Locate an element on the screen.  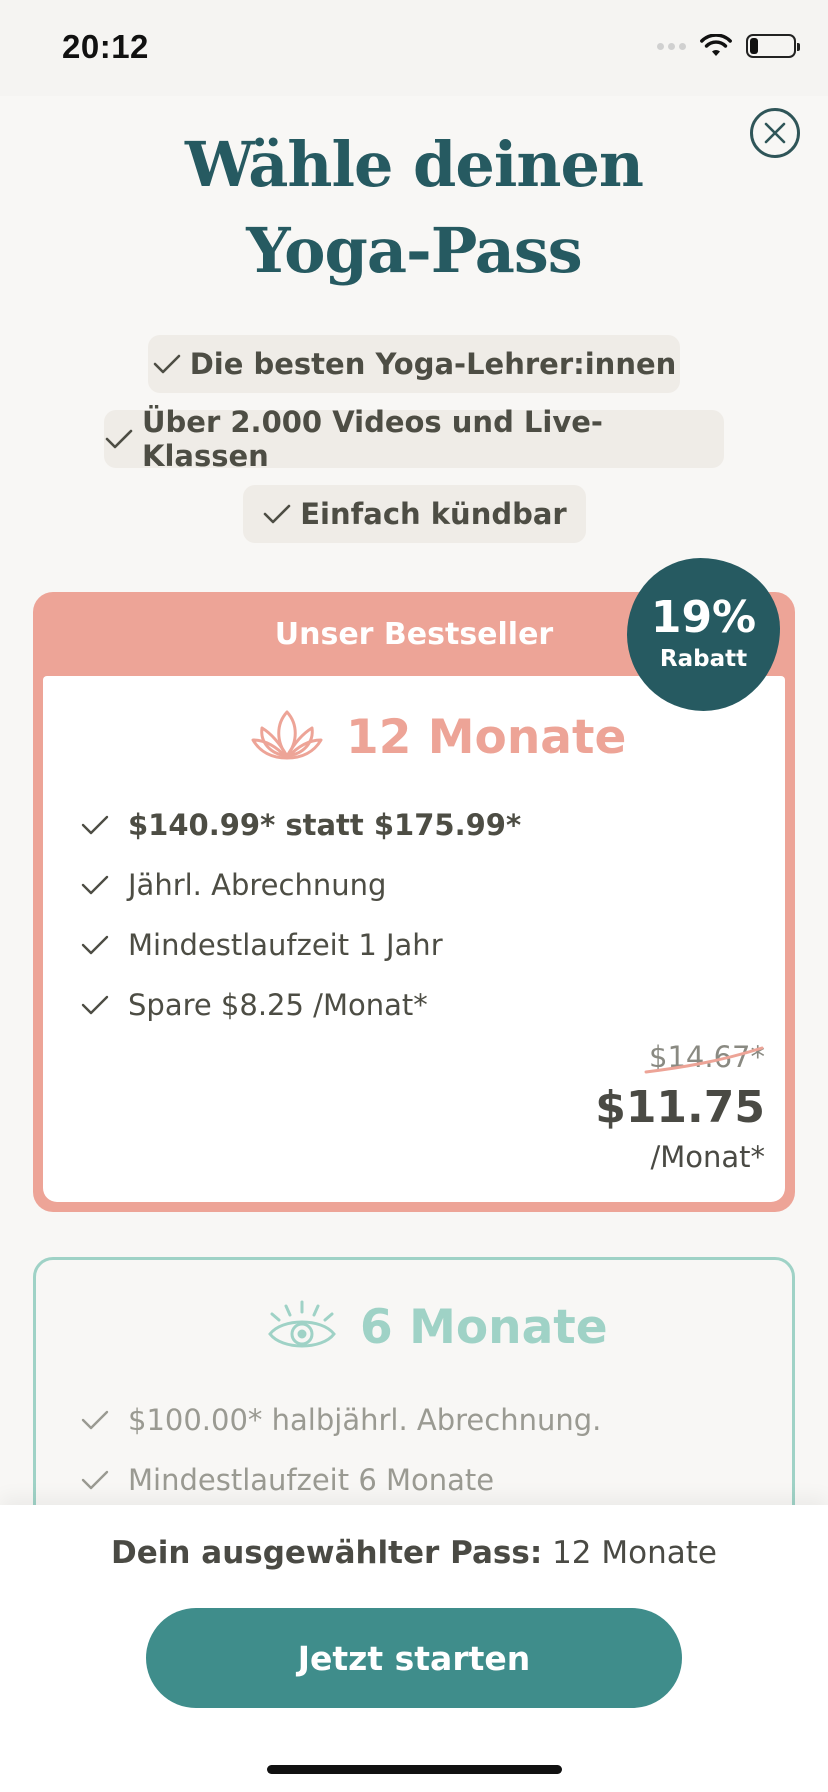
home-indicator is located at coordinates (414, 1769).